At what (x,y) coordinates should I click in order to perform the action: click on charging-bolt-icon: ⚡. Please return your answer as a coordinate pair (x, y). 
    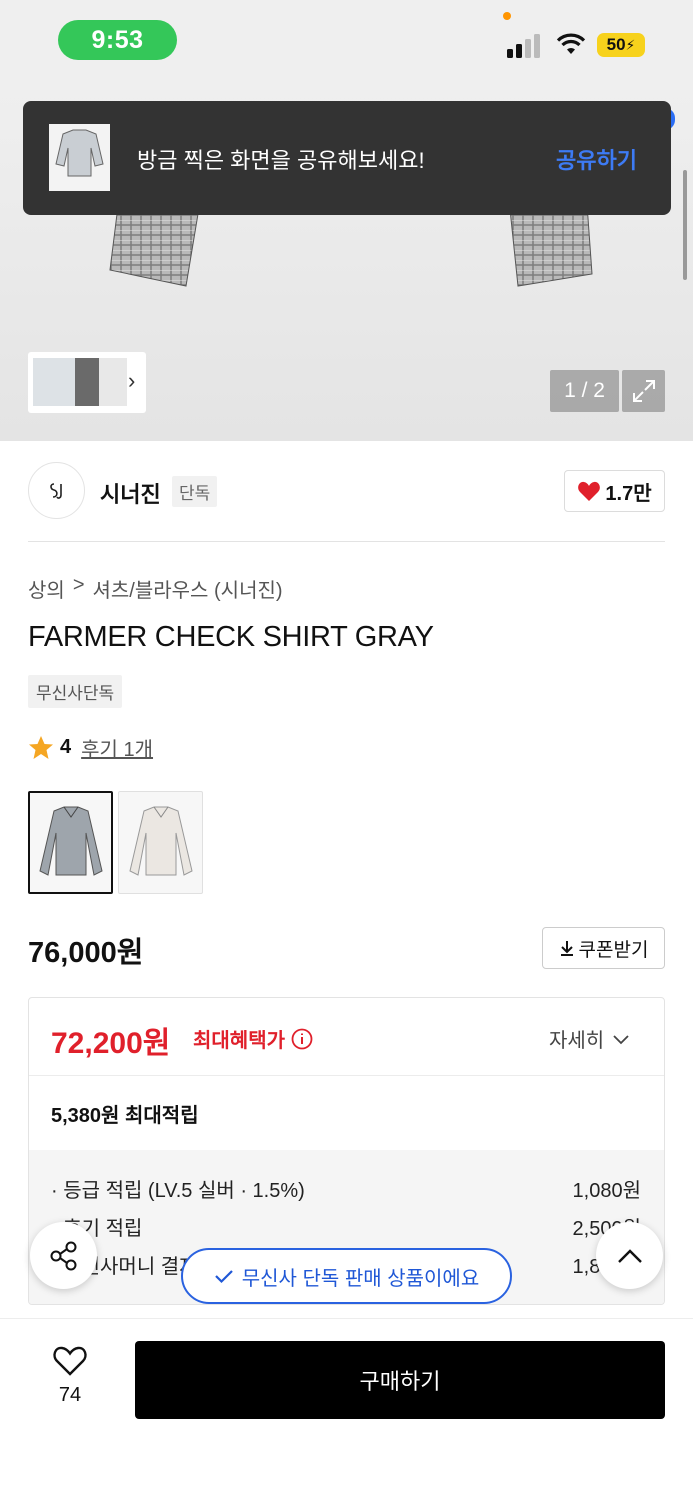
    Looking at the image, I should click on (630, 44).